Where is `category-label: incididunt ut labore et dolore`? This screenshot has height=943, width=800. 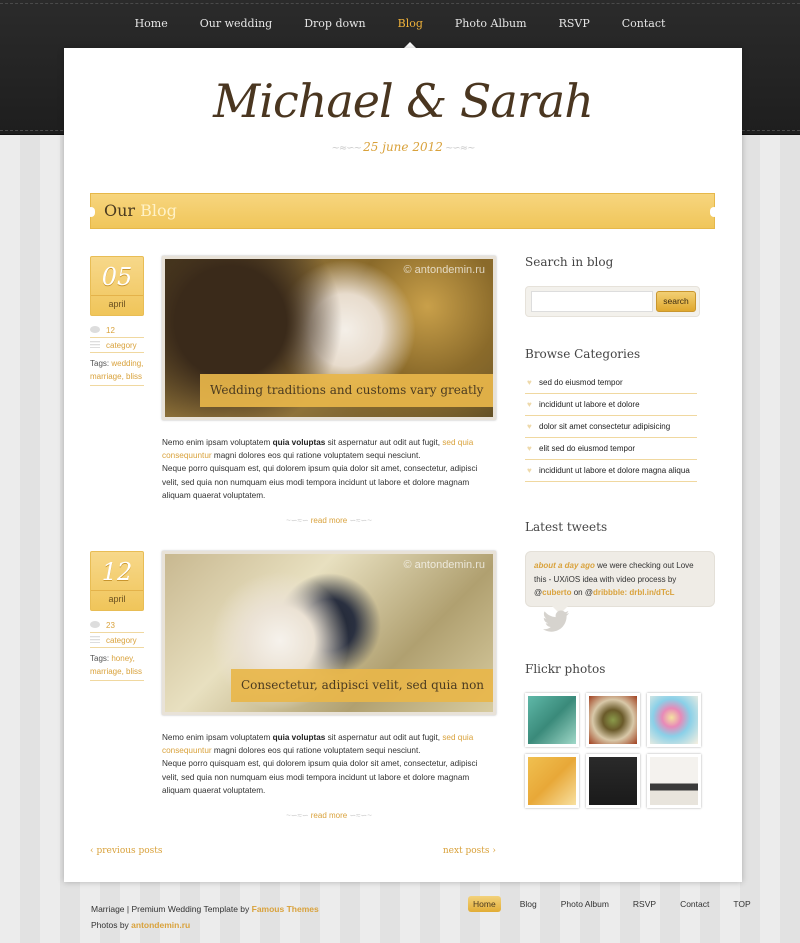
category-label: incididunt ut labore et dolore is located at coordinates (589, 404).